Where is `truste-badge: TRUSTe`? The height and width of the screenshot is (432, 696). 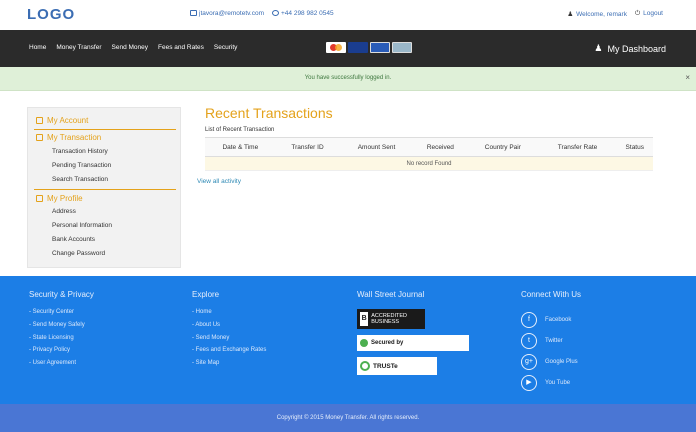 truste-badge: TRUSTe is located at coordinates (397, 366).